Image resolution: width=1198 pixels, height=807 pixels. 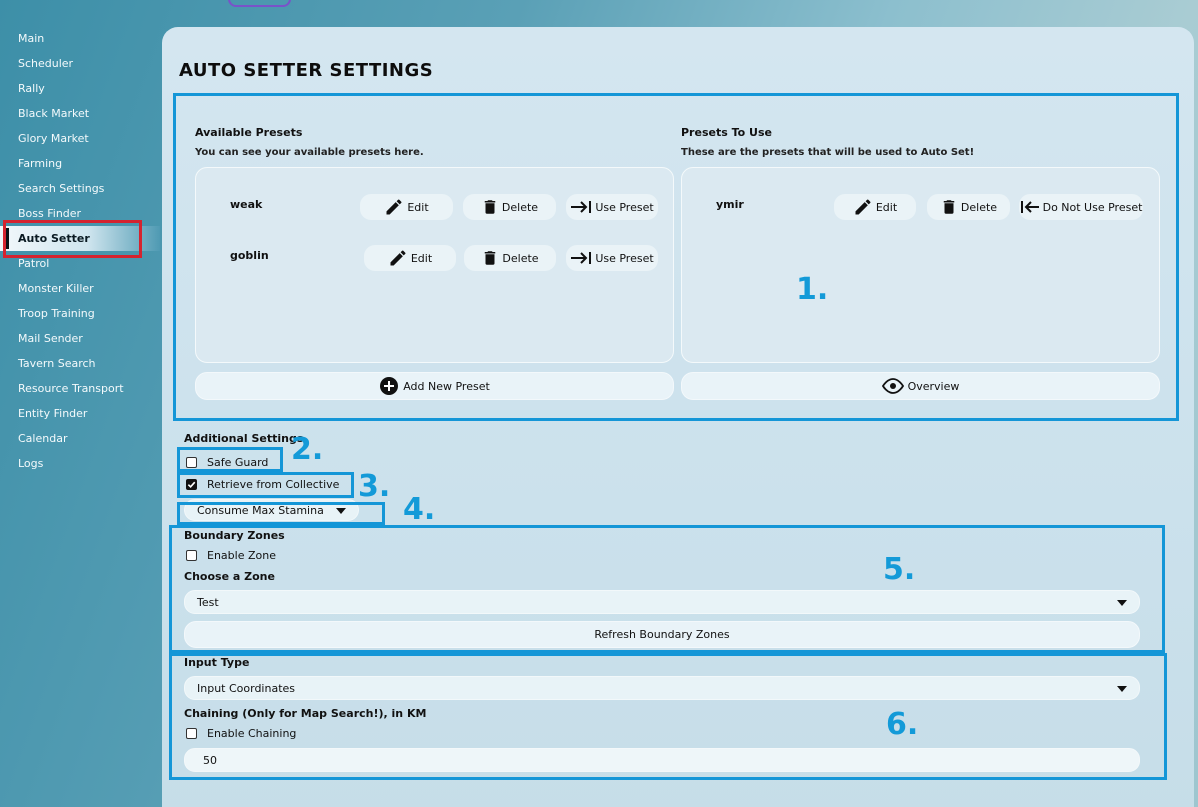 What do you see at coordinates (229, 576) in the screenshot?
I see `choose-zone-label: Choose a Zone` at bounding box center [229, 576].